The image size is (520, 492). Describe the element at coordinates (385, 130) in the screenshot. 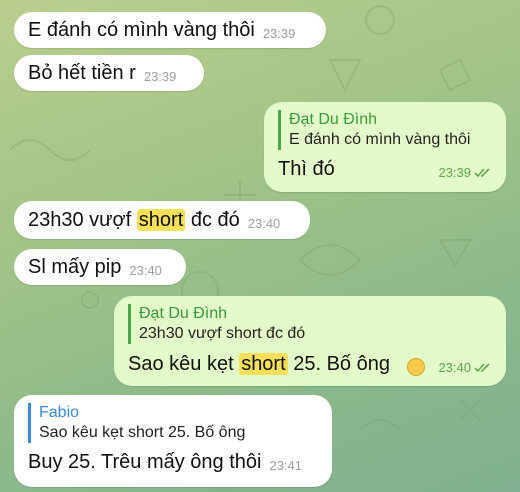

I see `reply-quote: Đạt Du Đình E đánh có mình vàng thôi` at that location.